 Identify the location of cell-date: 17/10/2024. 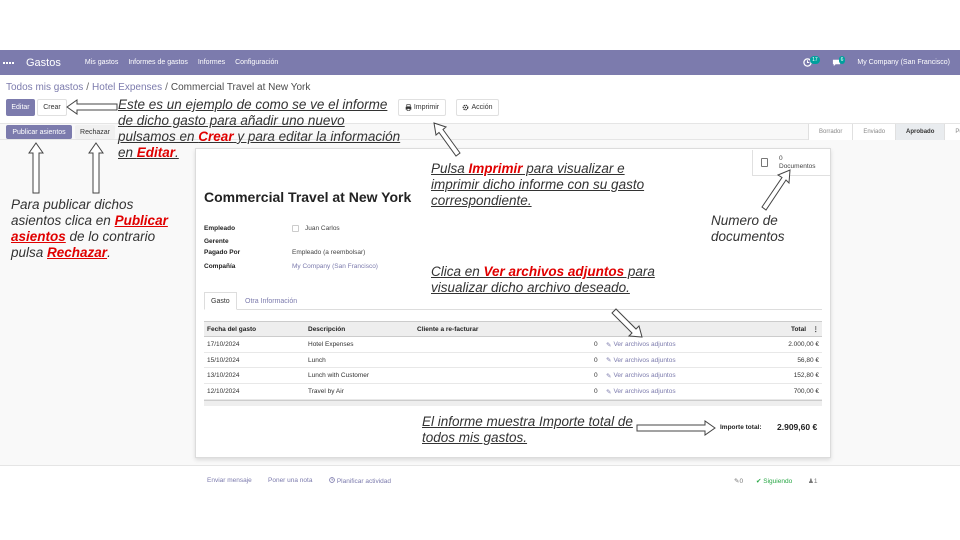
(223, 344).